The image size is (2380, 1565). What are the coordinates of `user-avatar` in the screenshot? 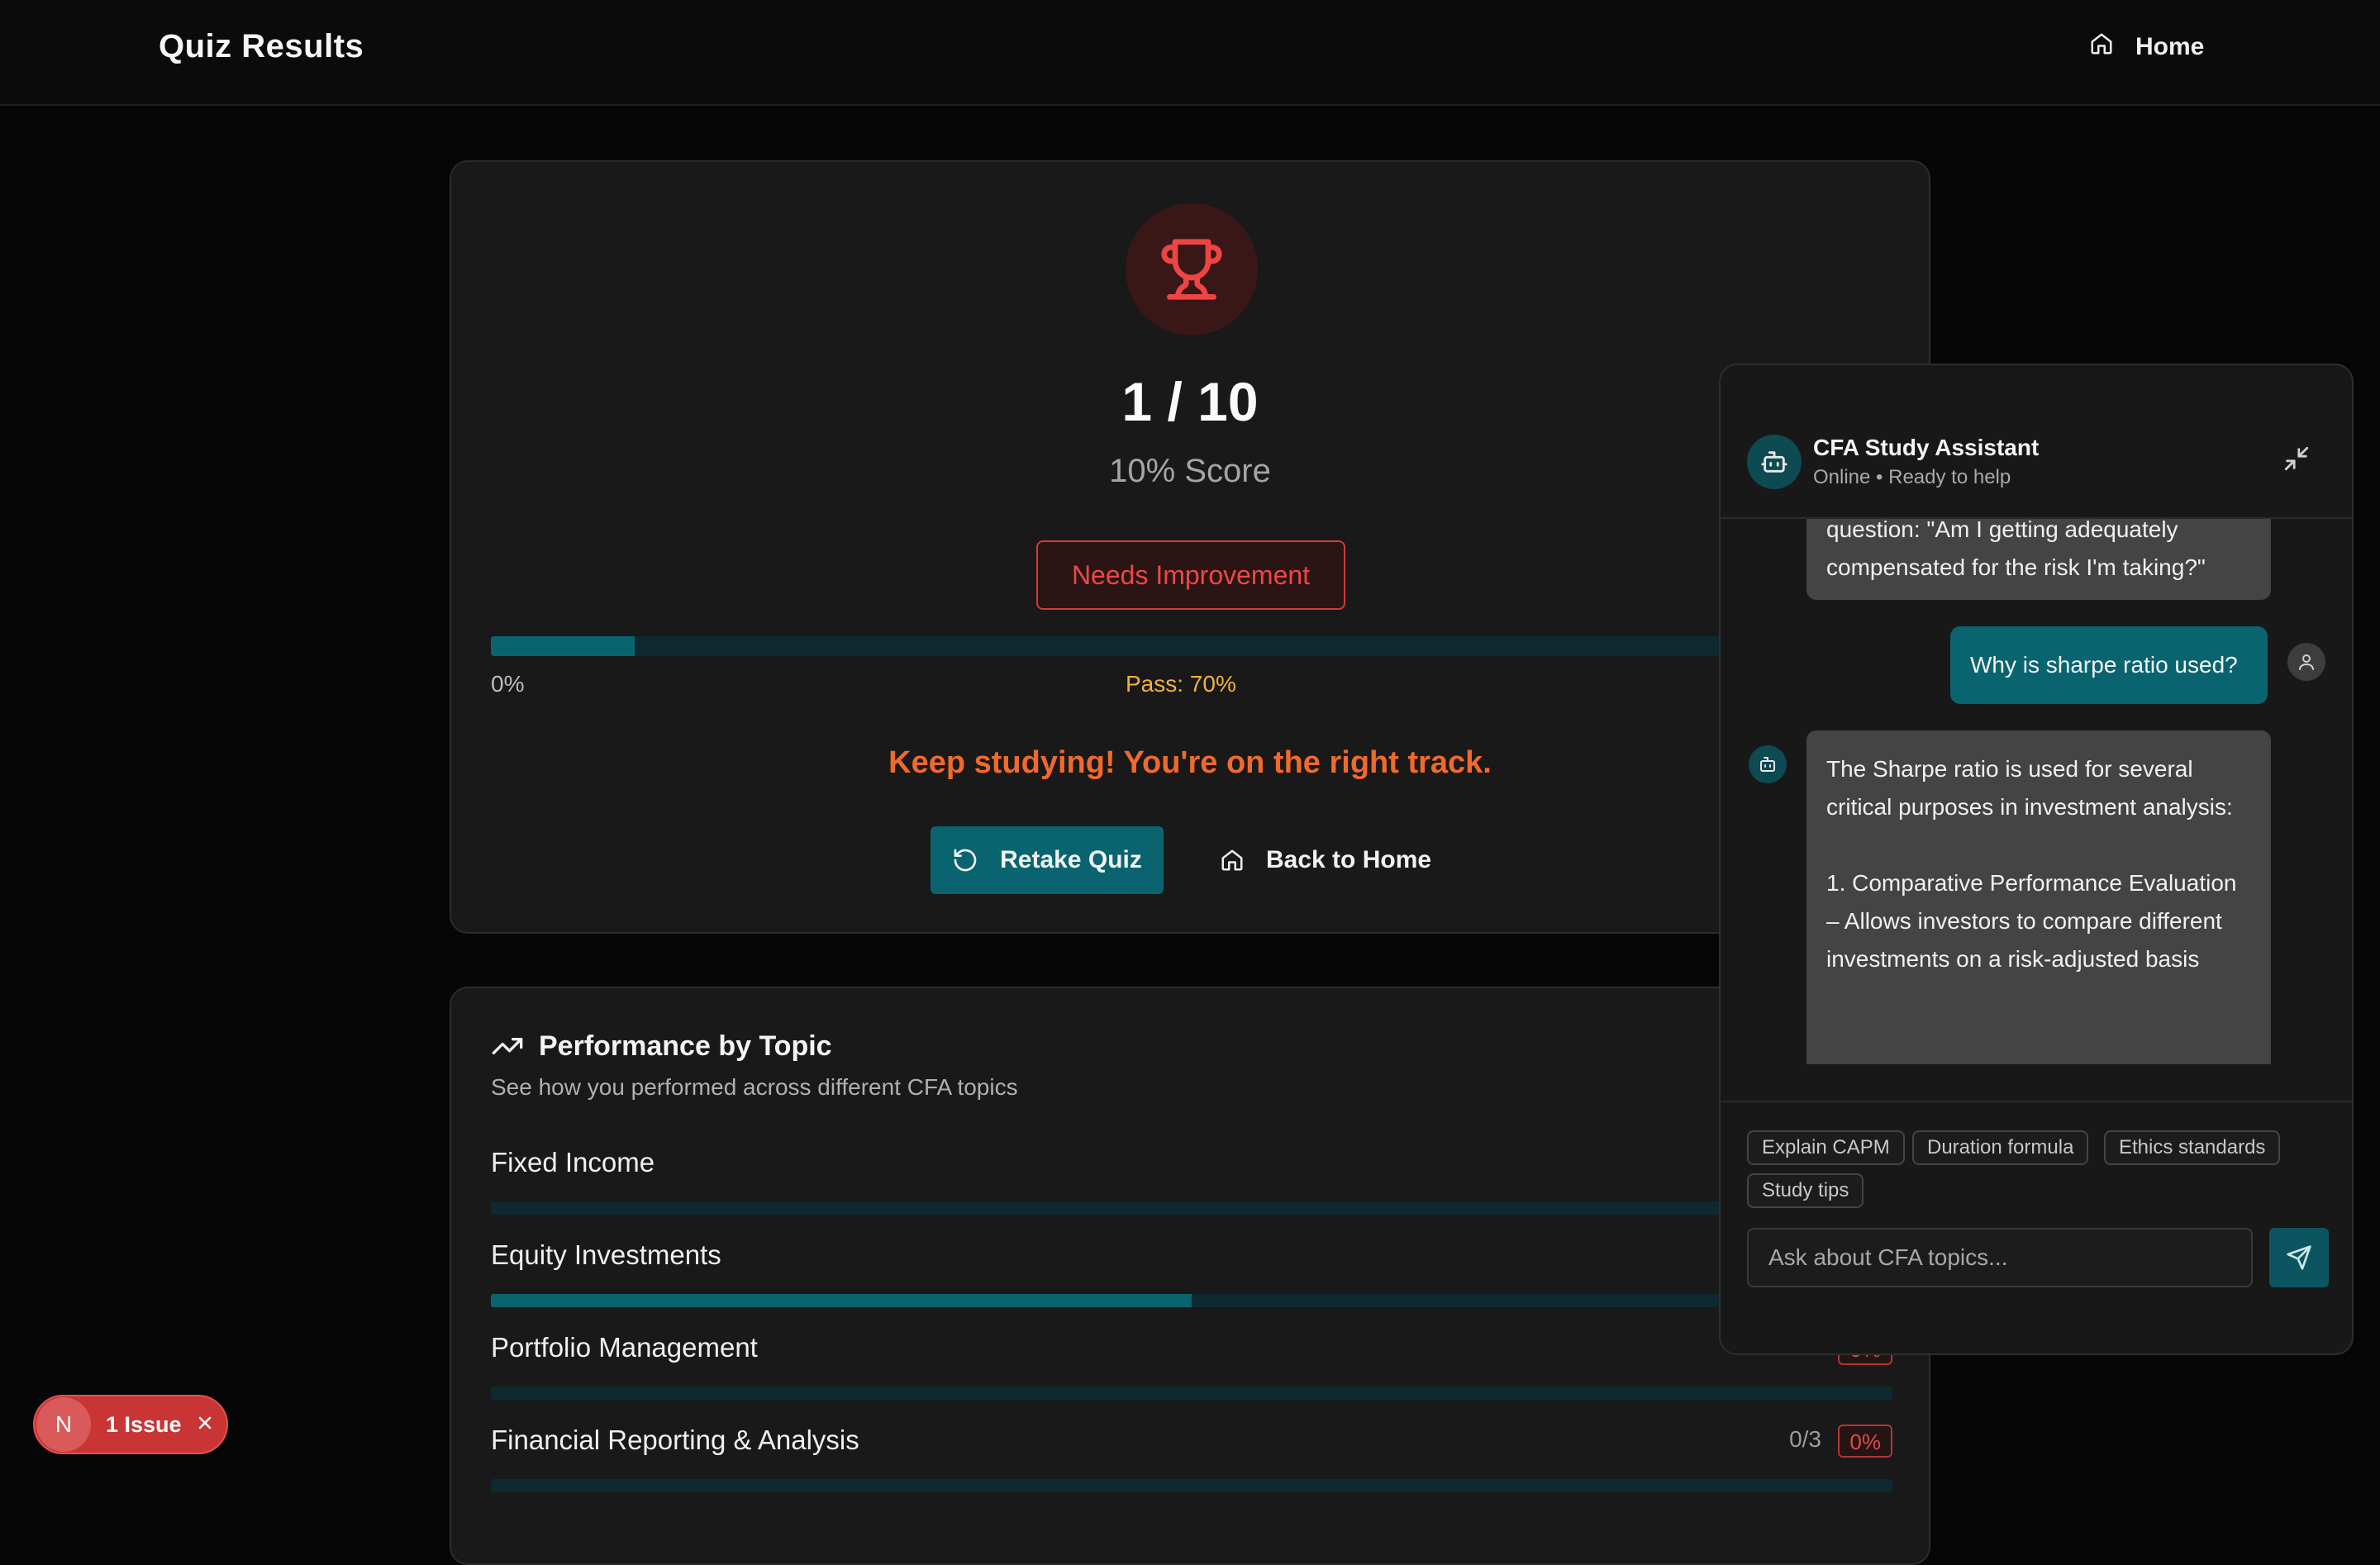 It's located at (2306, 662).